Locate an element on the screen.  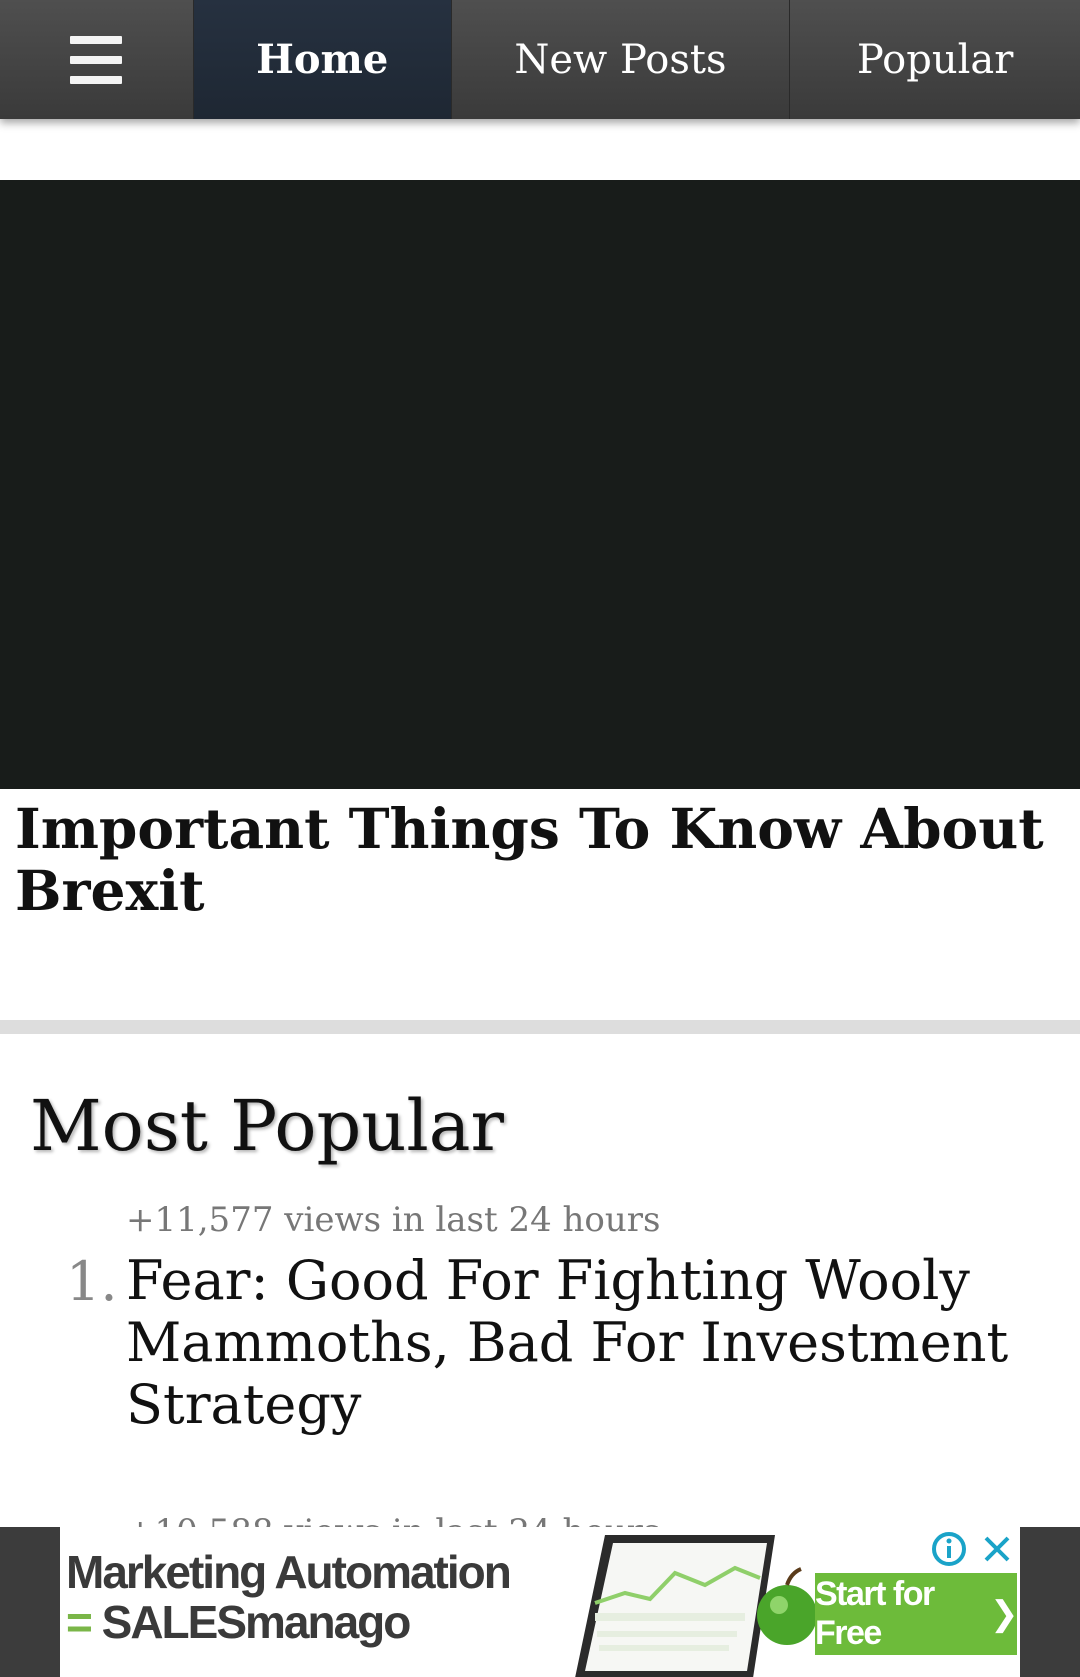
start-for-free-button: Start for Free ❯ is located at coordinates (917, 1614).